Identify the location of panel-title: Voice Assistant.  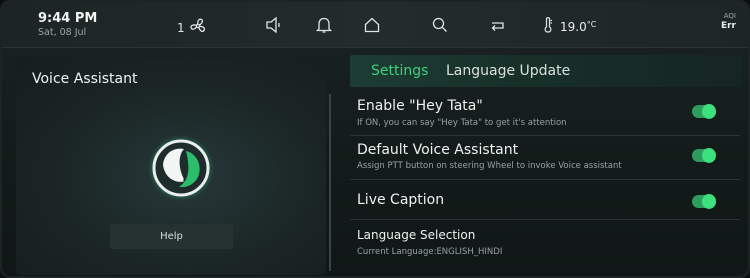
(85, 79).